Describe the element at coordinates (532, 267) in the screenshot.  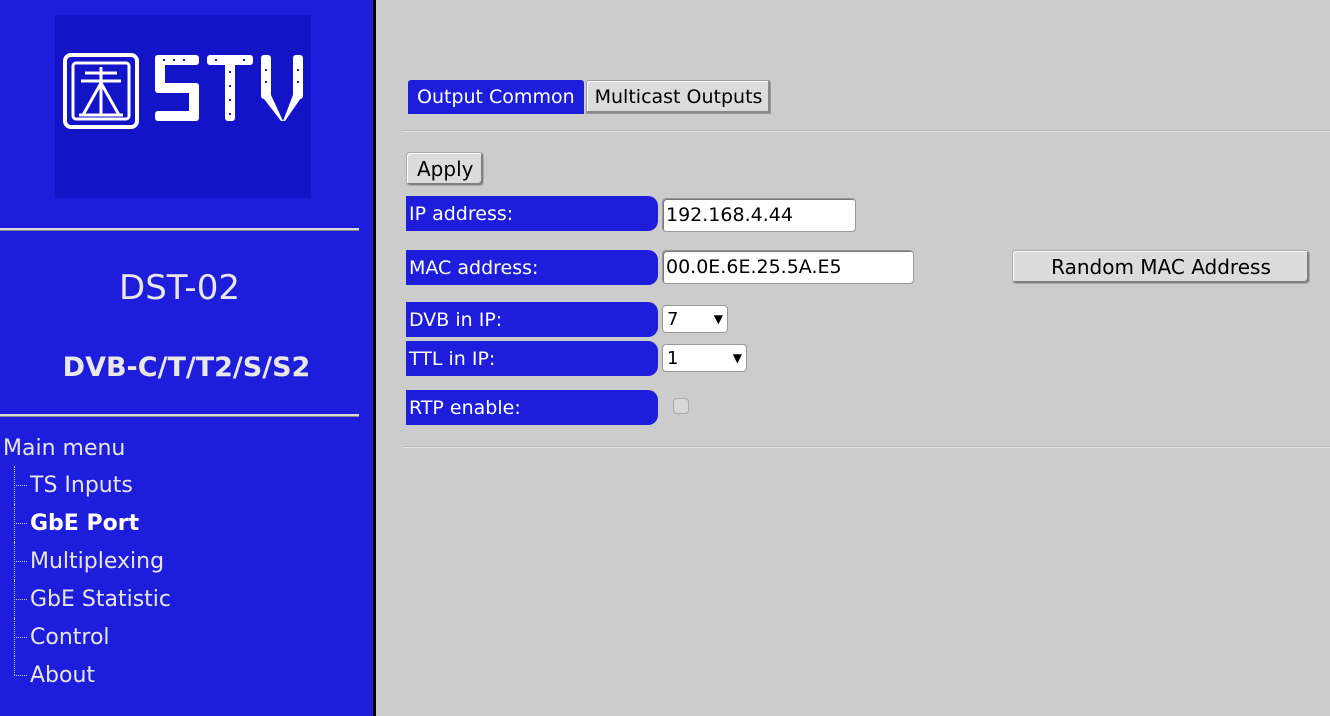
I see `mac-address-label: MAC address:` at that location.